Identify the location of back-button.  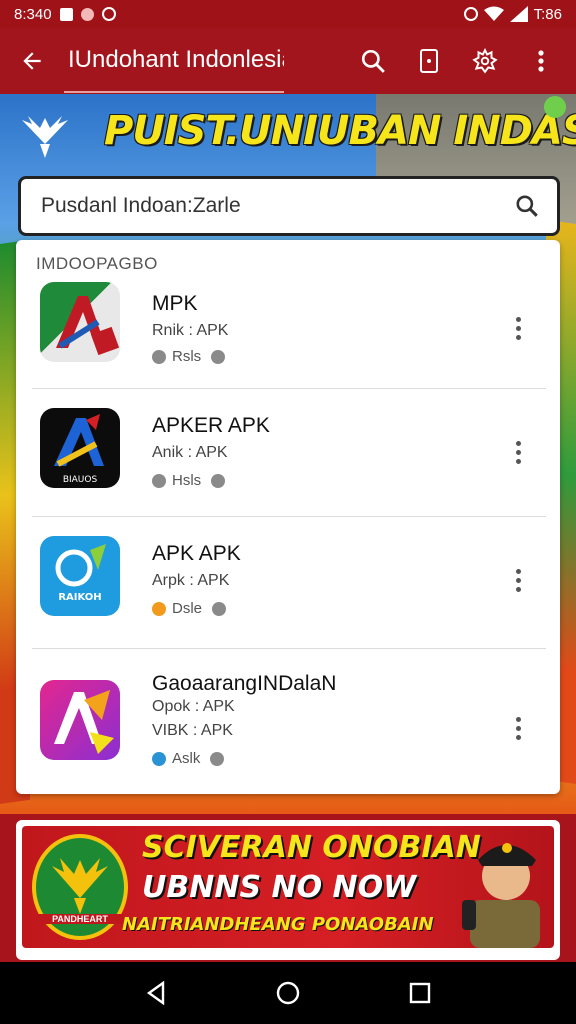
(32, 61).